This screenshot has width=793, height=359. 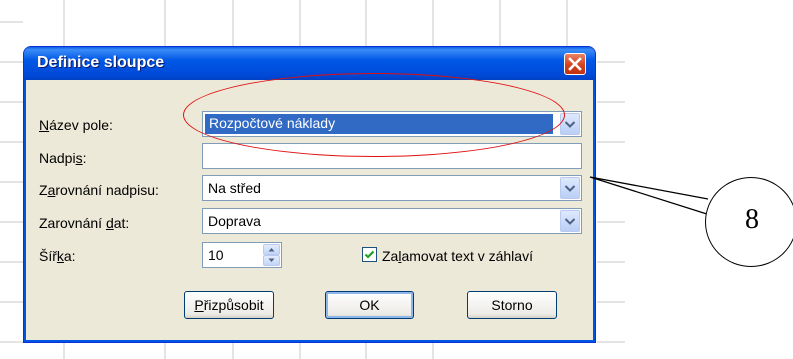 What do you see at coordinates (650, 196) in the screenshot?
I see `callout-lines` at bounding box center [650, 196].